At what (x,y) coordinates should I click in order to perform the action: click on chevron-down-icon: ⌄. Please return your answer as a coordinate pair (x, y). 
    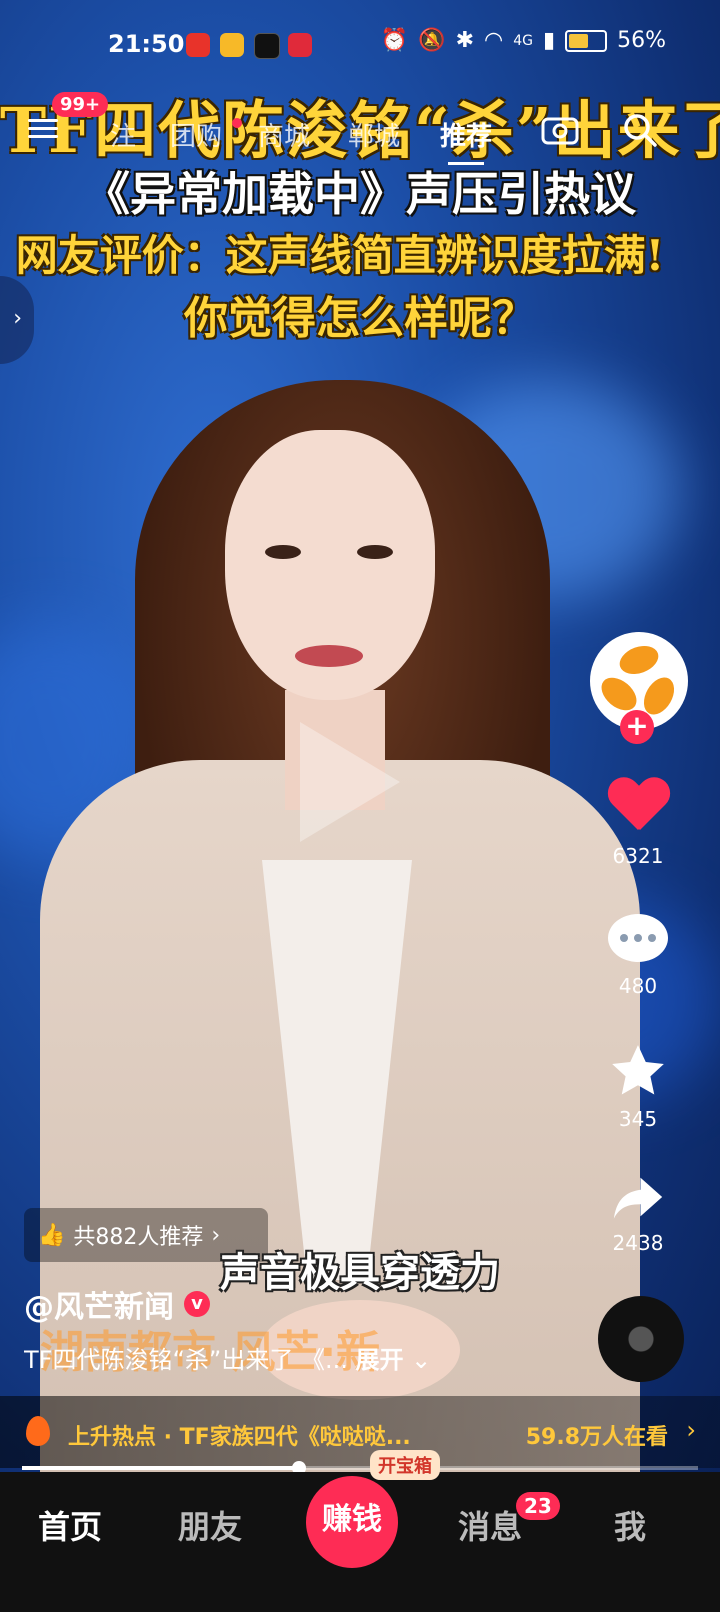
    Looking at the image, I should click on (421, 1360).